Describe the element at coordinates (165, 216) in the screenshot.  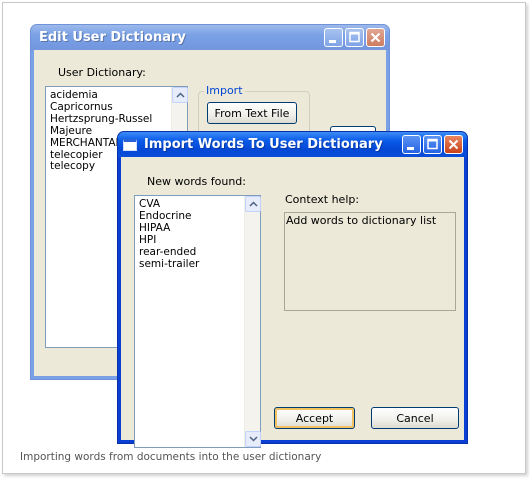
I see `list-item: Endocrine` at that location.